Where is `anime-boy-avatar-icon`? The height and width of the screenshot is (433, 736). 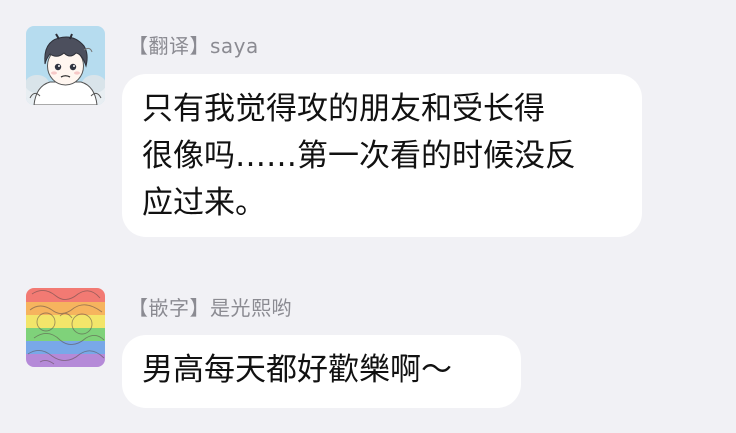 anime-boy-avatar-icon is located at coordinates (65, 65).